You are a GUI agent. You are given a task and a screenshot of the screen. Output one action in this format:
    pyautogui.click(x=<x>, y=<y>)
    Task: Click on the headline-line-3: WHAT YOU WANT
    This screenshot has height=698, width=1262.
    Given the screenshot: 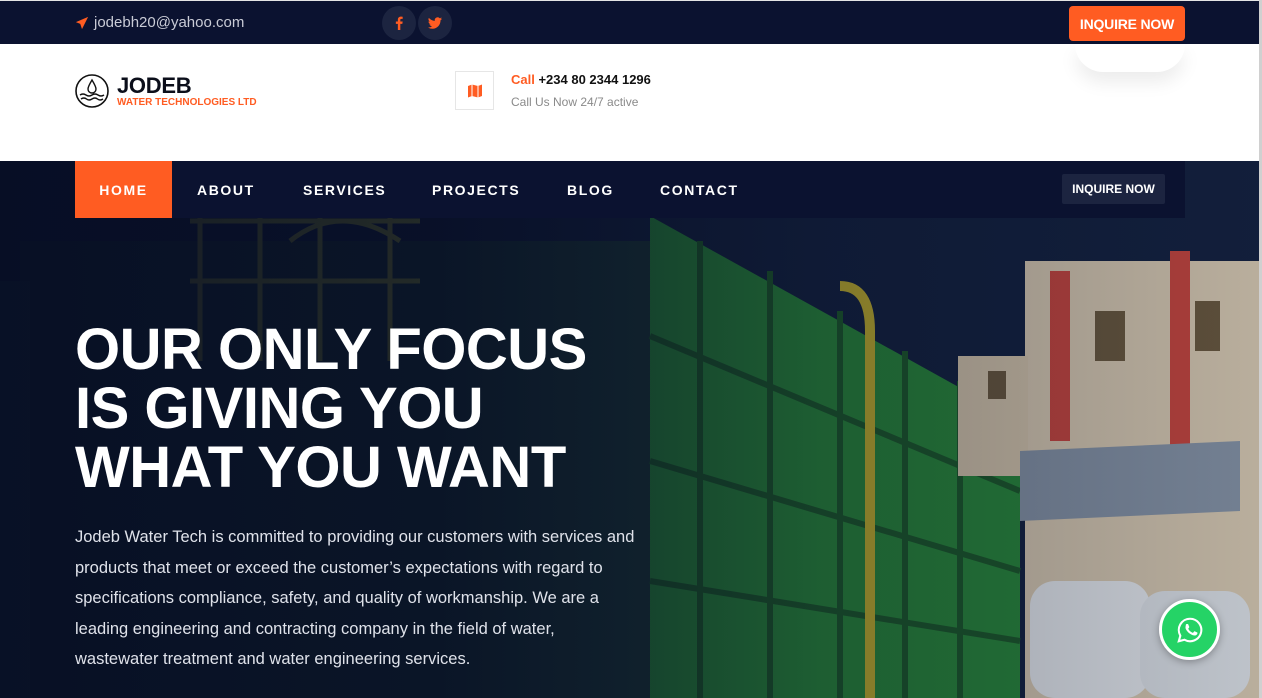 What is the action you would take?
    pyautogui.click(x=320, y=467)
    